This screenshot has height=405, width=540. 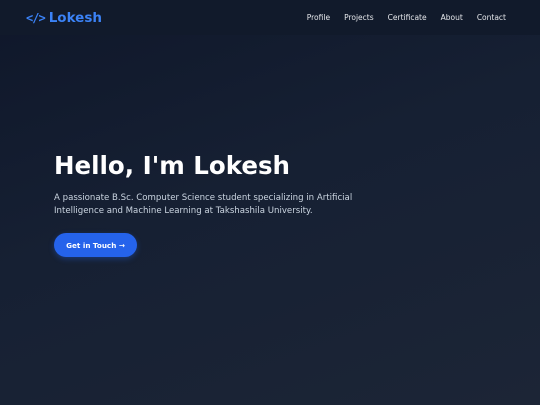 I want to click on code-brackets-icon: </>, so click(x=36, y=17).